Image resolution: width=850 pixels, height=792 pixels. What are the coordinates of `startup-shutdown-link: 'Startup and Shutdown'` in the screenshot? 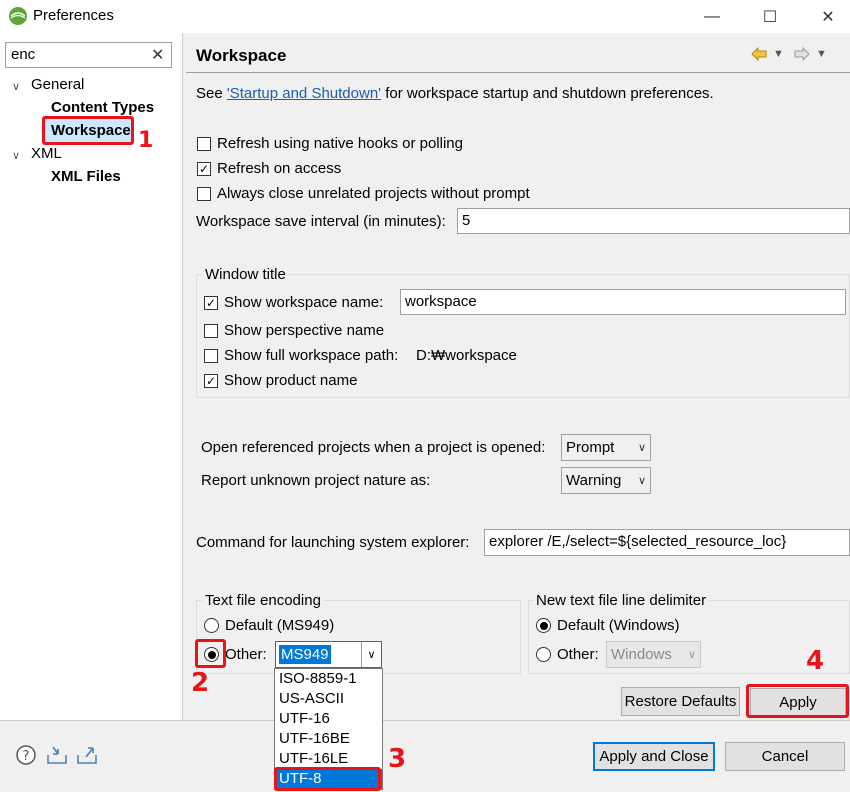 It's located at (304, 93).